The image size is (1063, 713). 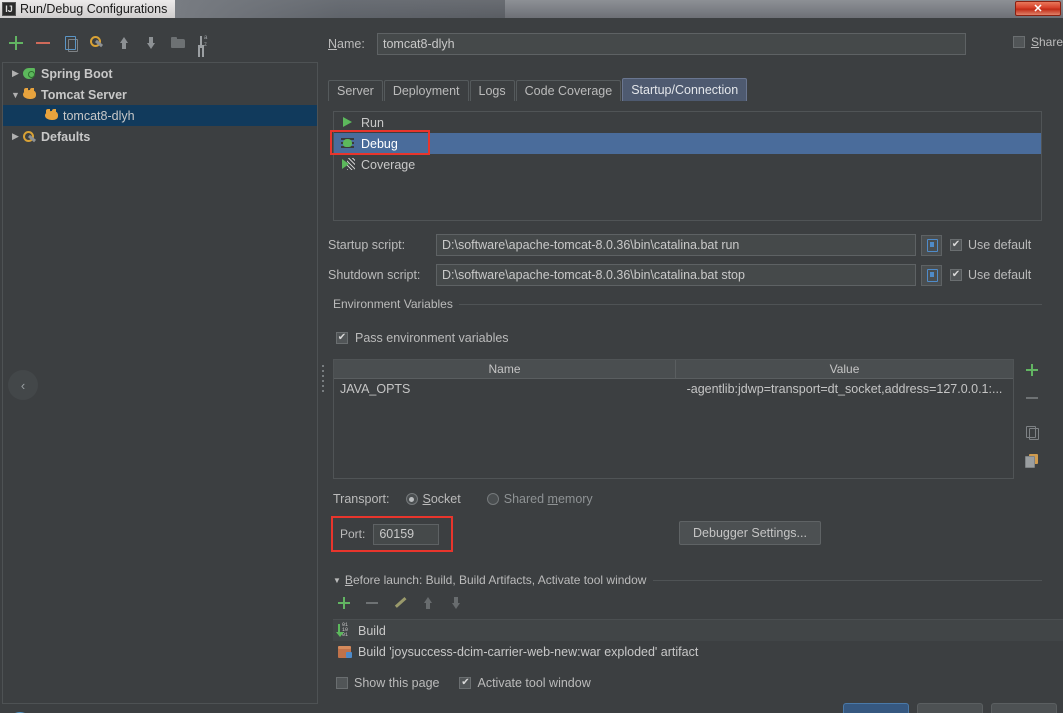 What do you see at coordinates (676, 245) in the screenshot?
I see `startup-script-input` at bounding box center [676, 245].